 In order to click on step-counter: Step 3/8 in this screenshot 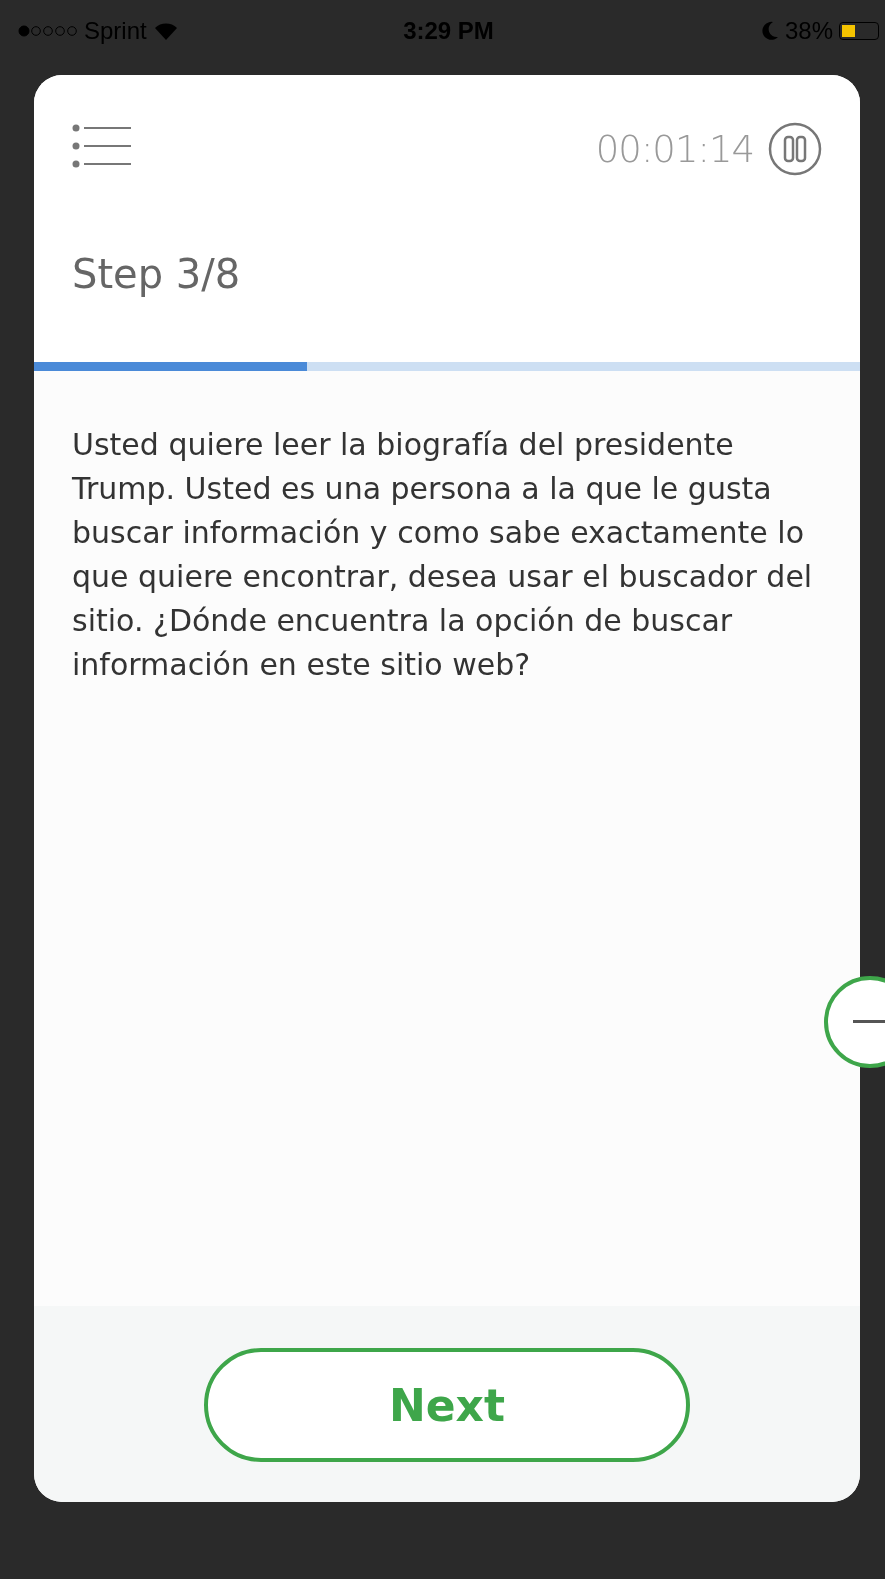, I will do `click(157, 274)`.